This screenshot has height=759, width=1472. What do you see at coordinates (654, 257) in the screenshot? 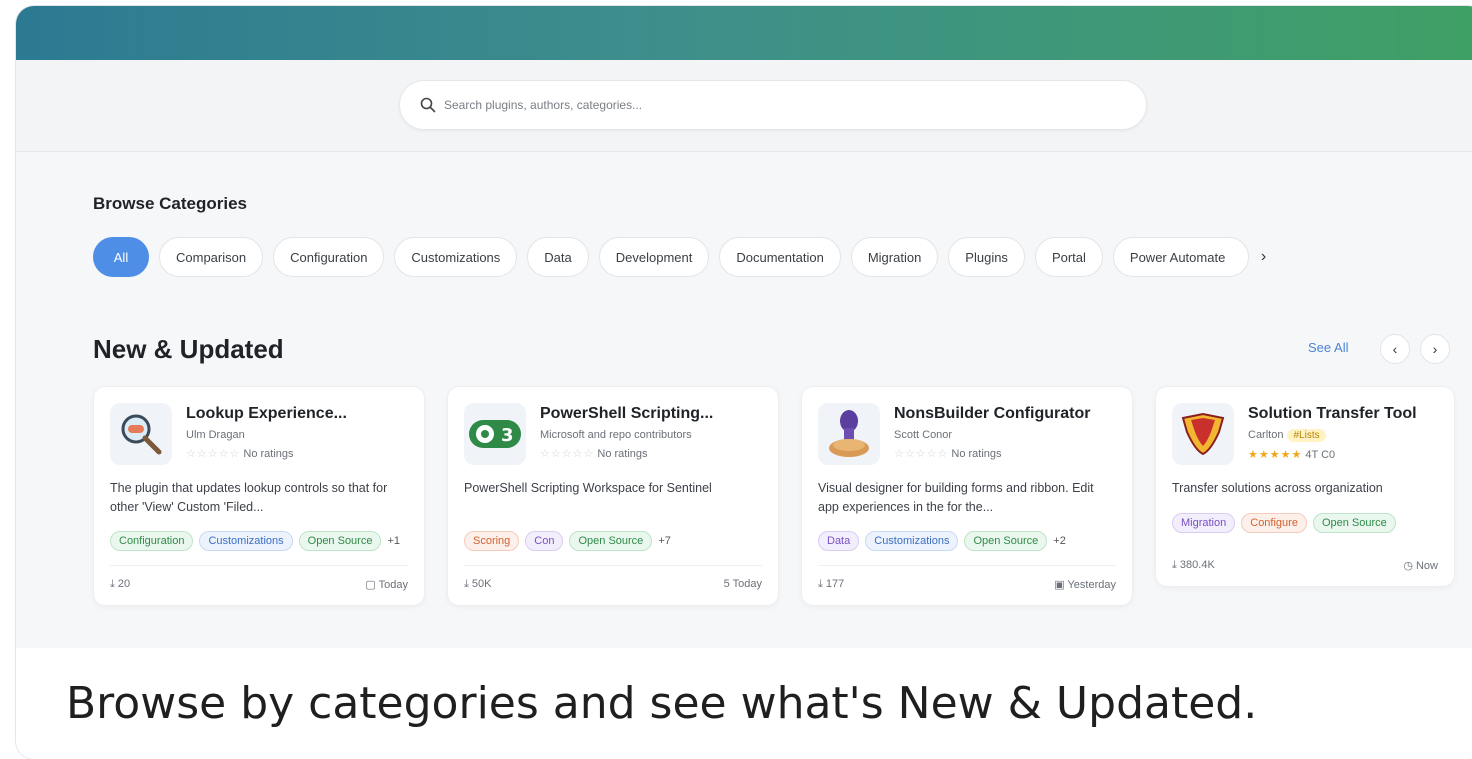
I see `category-chip-development: Development` at bounding box center [654, 257].